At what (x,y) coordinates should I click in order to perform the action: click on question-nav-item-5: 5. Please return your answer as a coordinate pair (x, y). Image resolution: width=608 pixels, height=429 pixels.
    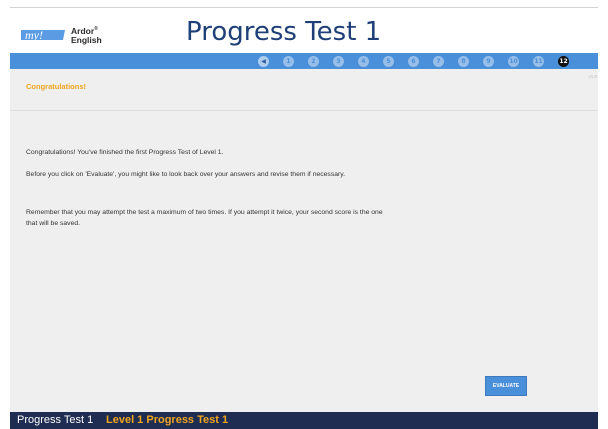
    Looking at the image, I should click on (388, 61).